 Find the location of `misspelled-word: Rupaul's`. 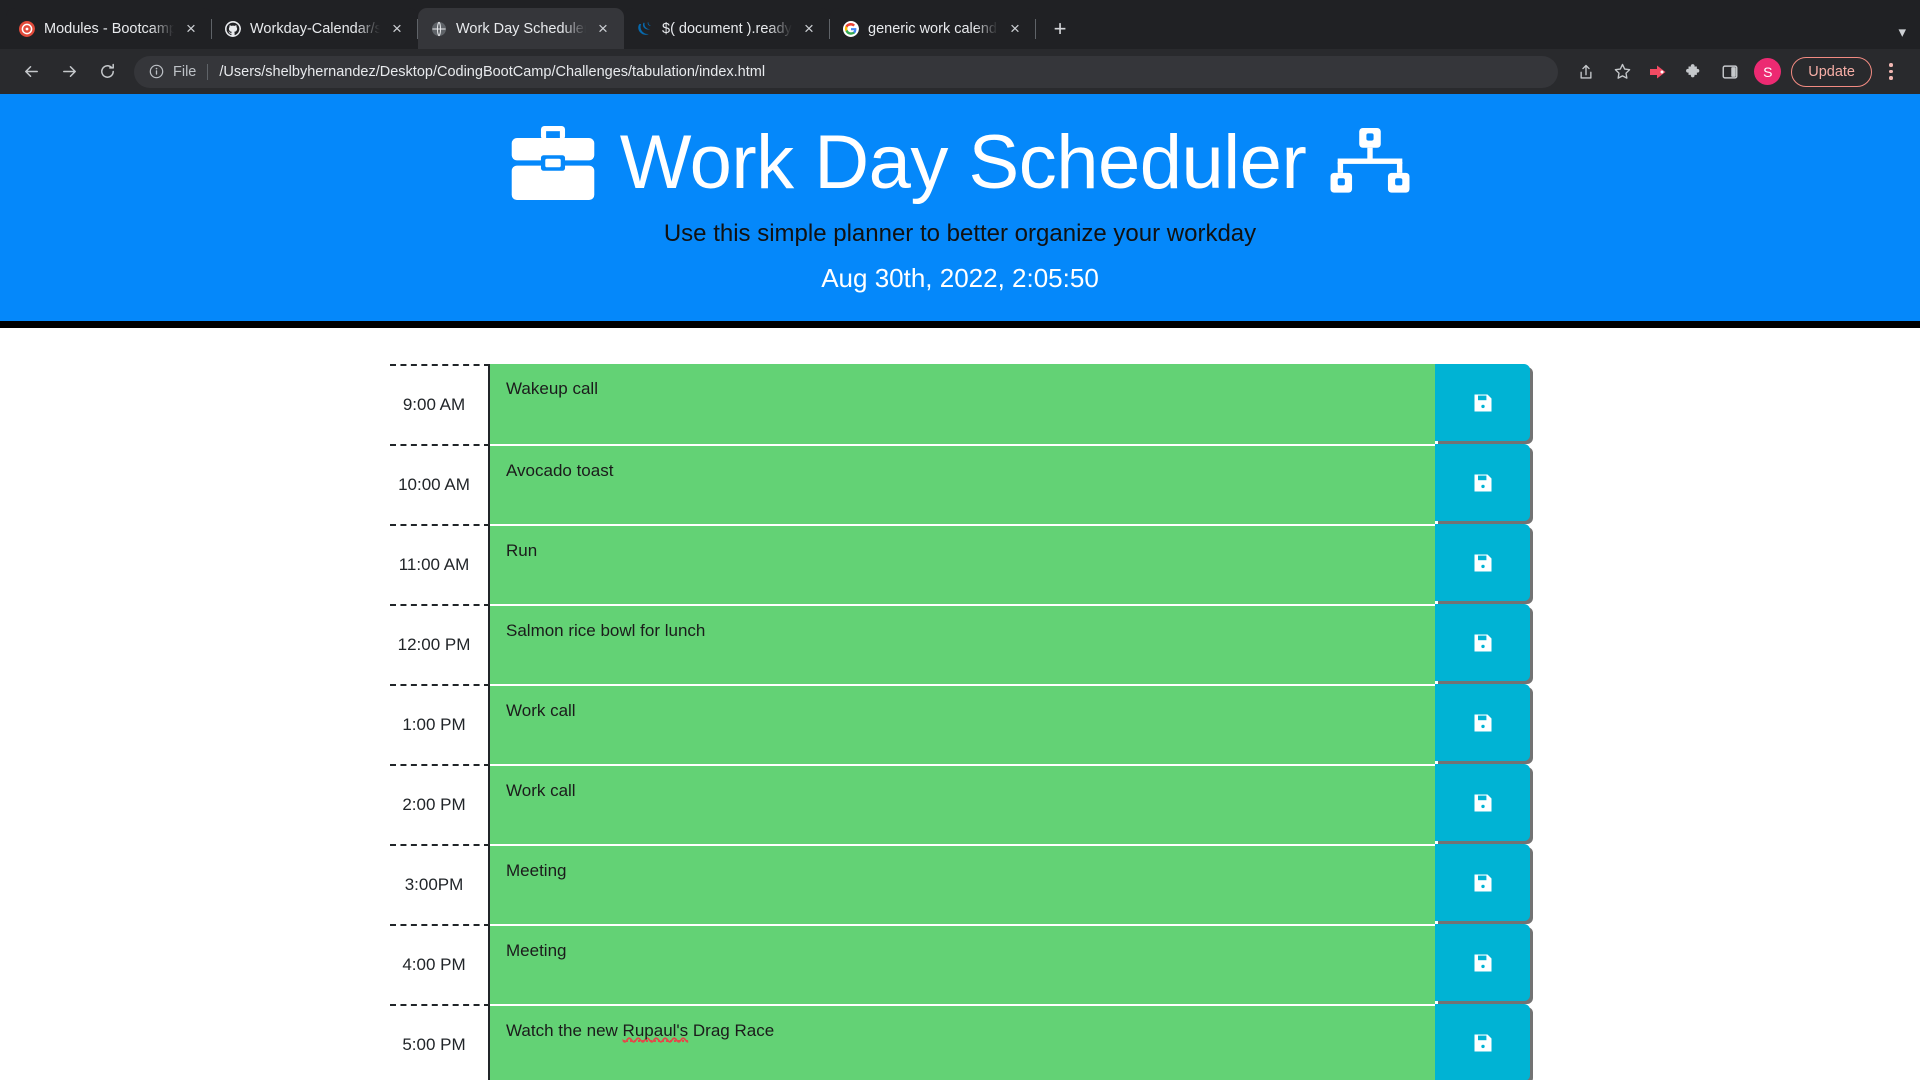

misspelled-word: Rupaul's is located at coordinates (655, 1031).